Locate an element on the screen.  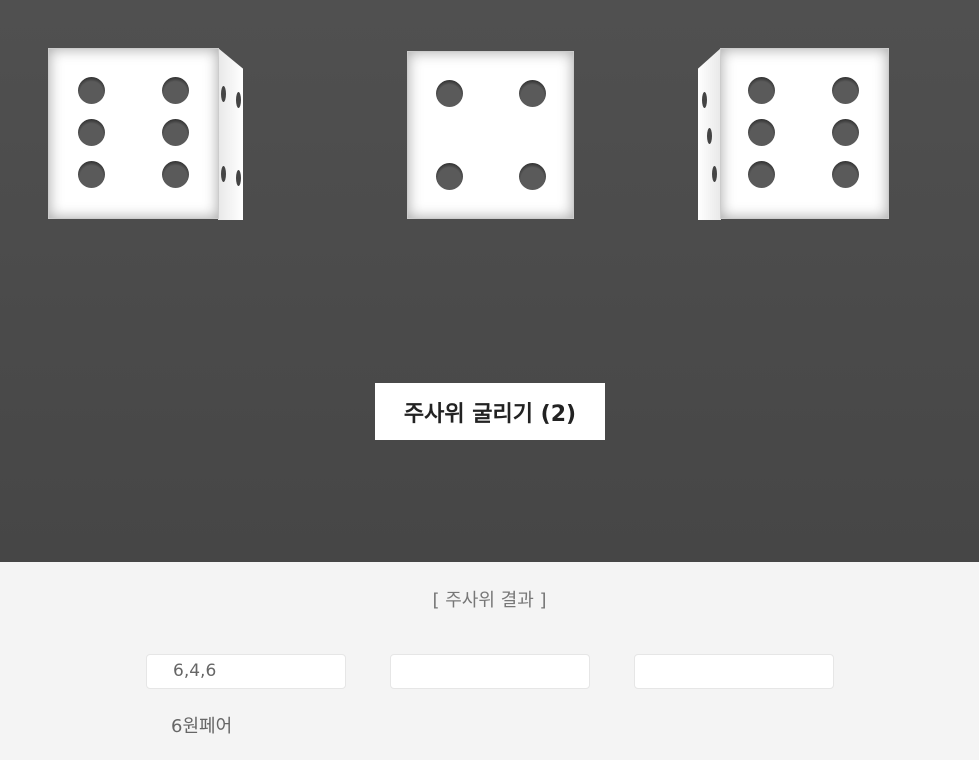
die-side is located at coordinates (230, 134).